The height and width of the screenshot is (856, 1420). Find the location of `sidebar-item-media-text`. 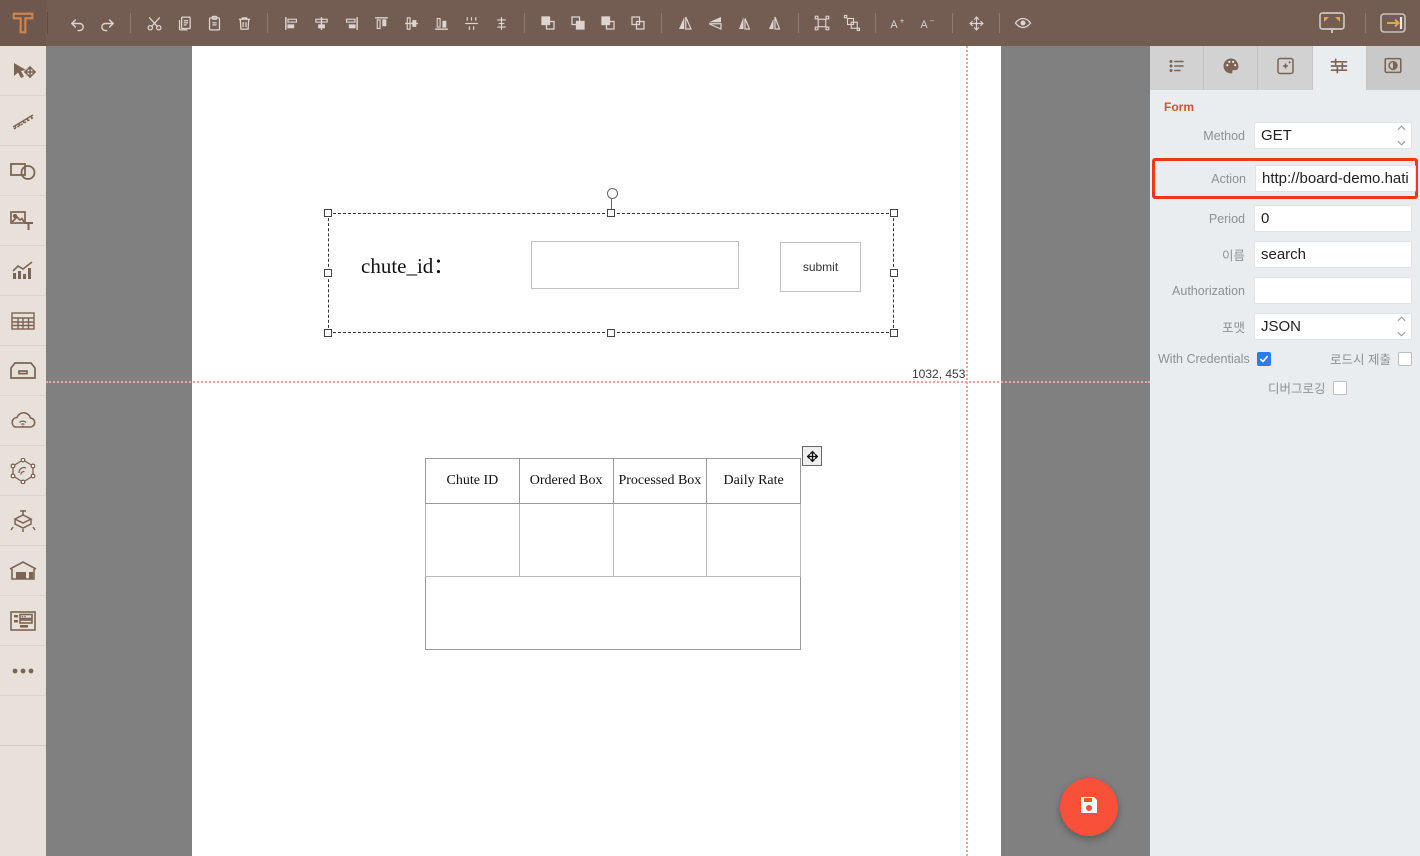

sidebar-item-media-text is located at coordinates (23, 221).